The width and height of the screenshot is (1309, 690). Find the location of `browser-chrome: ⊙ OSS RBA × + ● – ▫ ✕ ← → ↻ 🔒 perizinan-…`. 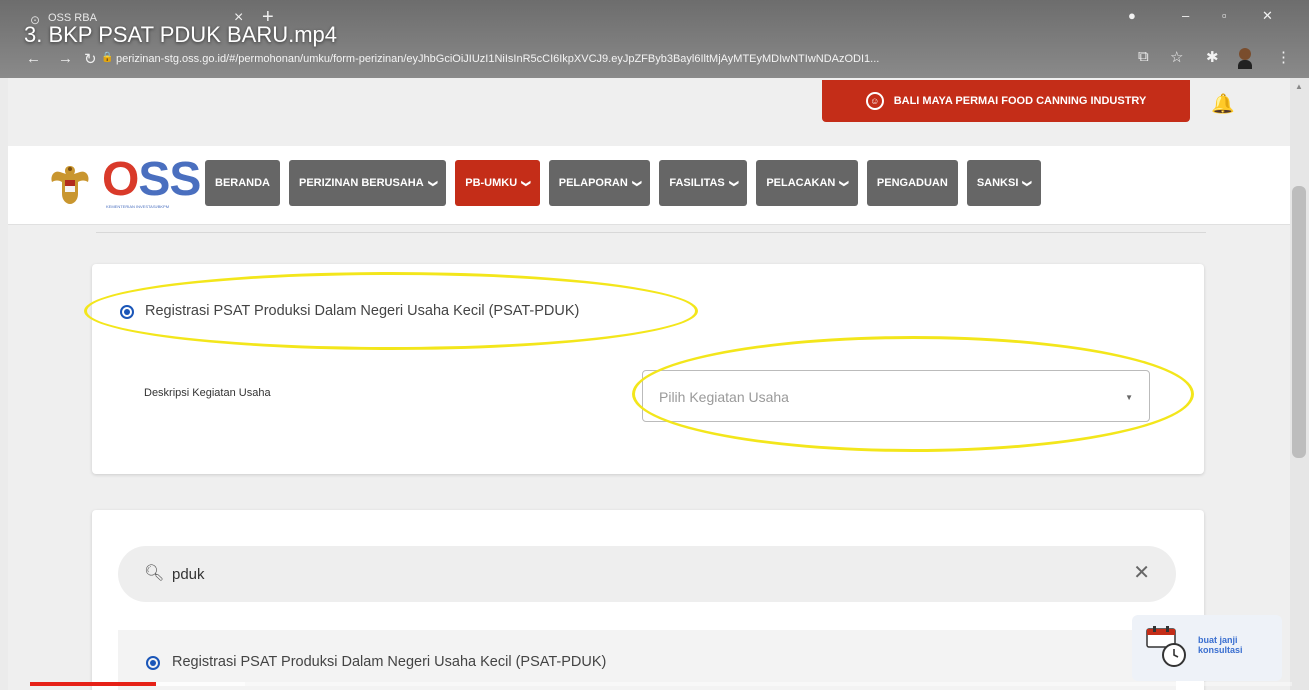

browser-chrome: ⊙ OSS RBA × + ● – ▫ ✕ ← → ↻ 🔒 perizinan-… is located at coordinates (654, 39).